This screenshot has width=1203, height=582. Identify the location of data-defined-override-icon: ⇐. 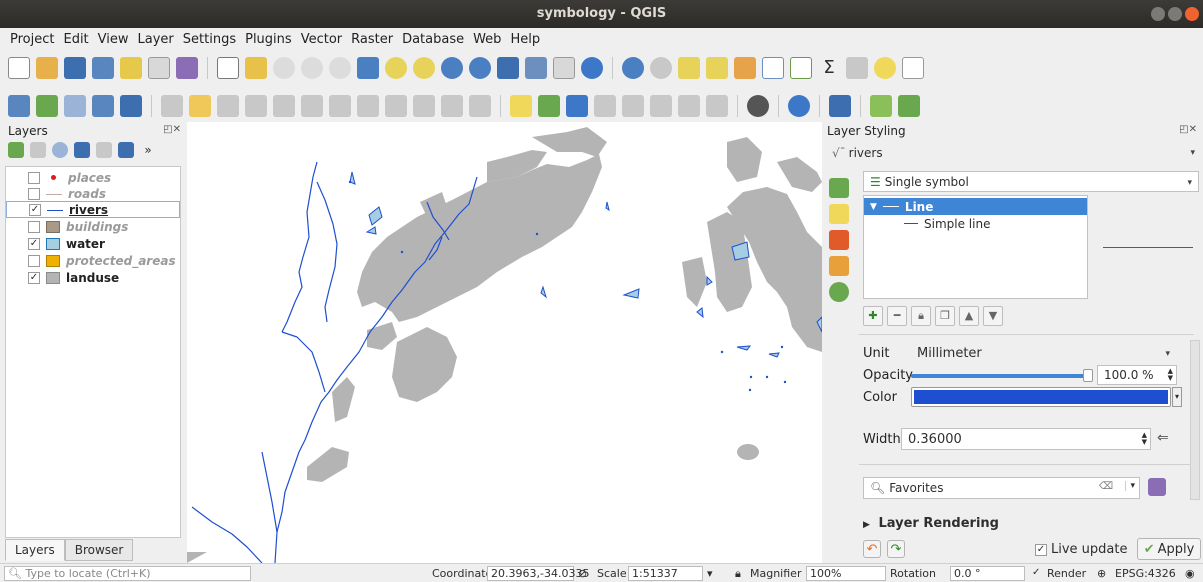
(1163, 438).